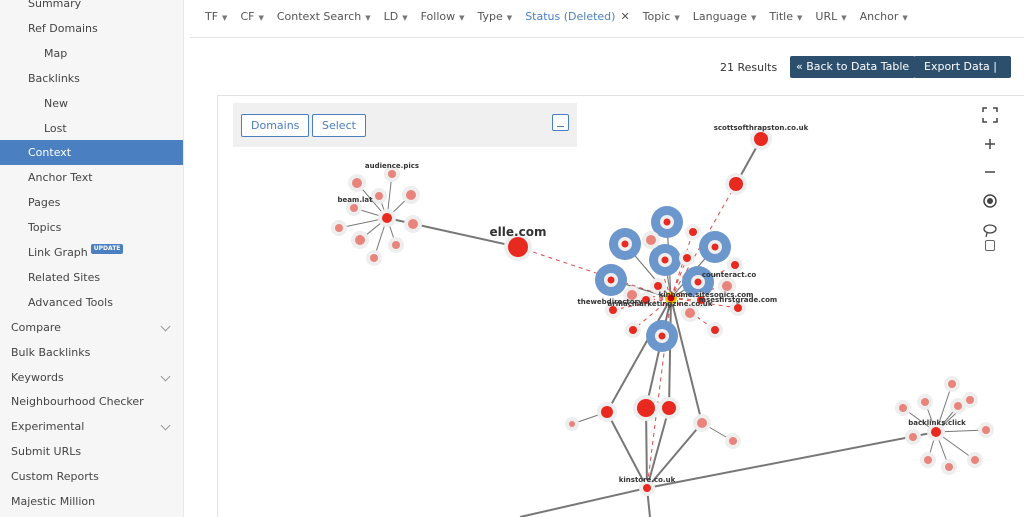 The image size is (1024, 517). I want to click on node-label: counteract.co, so click(729, 275).